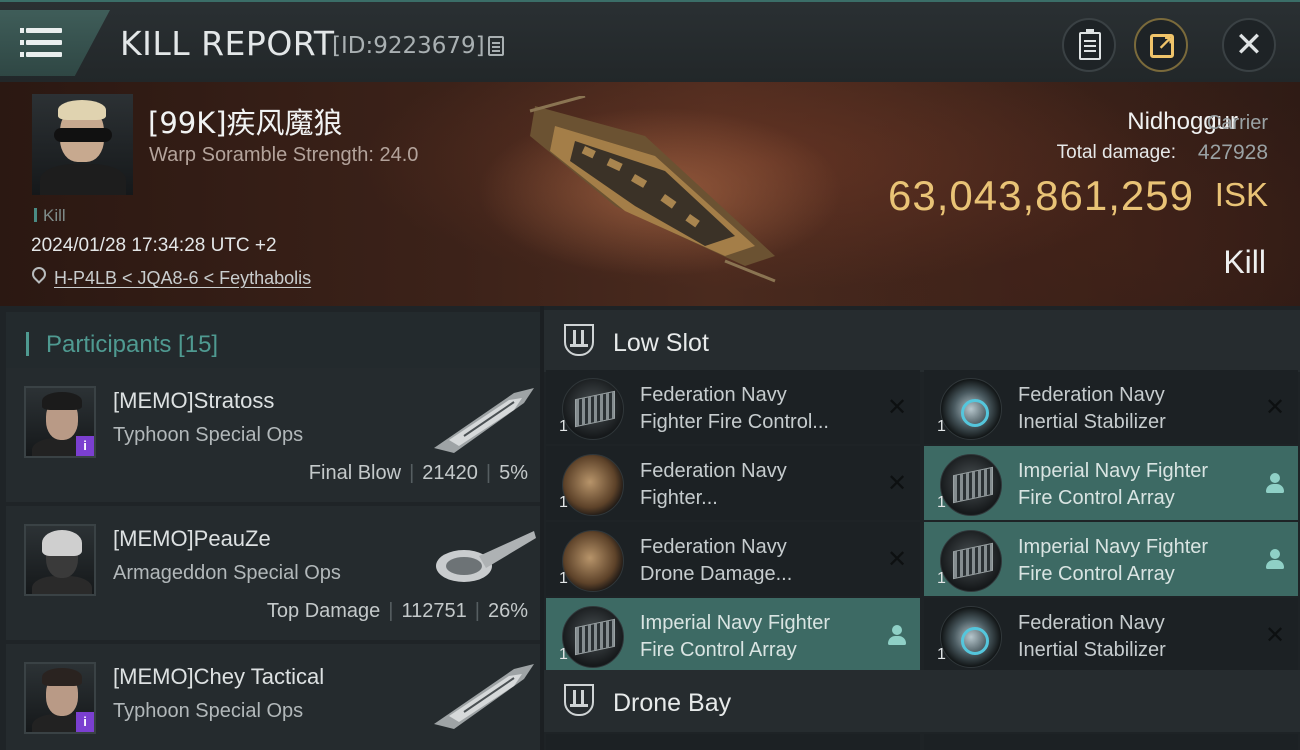 The width and height of the screenshot is (1300, 750). What do you see at coordinates (672, 703) in the screenshot?
I see `drone-bay-label: Drone Bay` at bounding box center [672, 703].